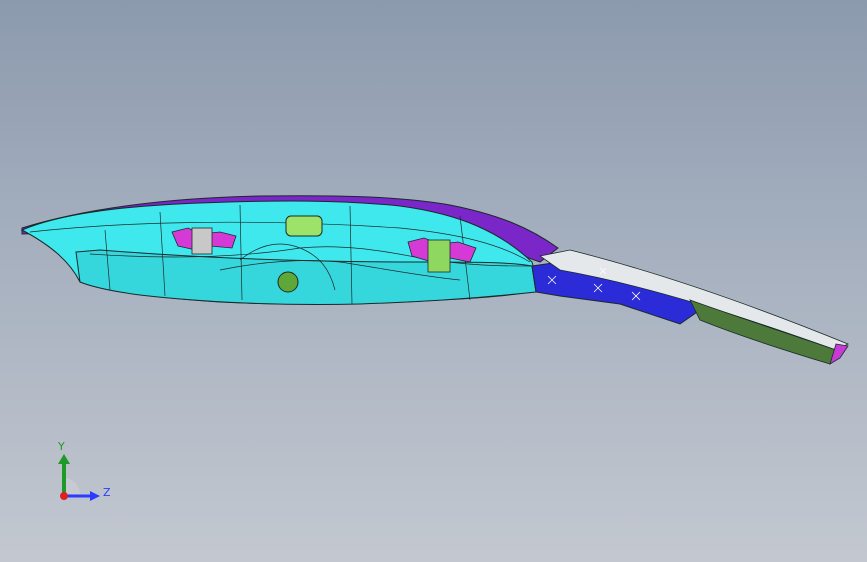 This screenshot has height=562, width=867. I want to click on z-axis-label: Z, so click(107, 492).